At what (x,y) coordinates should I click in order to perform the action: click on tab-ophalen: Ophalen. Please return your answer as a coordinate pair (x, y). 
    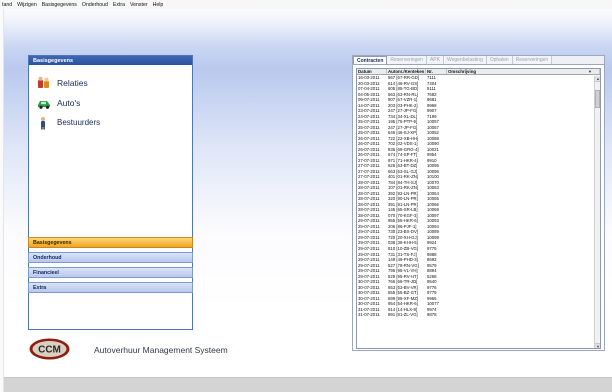
    Looking at the image, I should click on (499, 60).